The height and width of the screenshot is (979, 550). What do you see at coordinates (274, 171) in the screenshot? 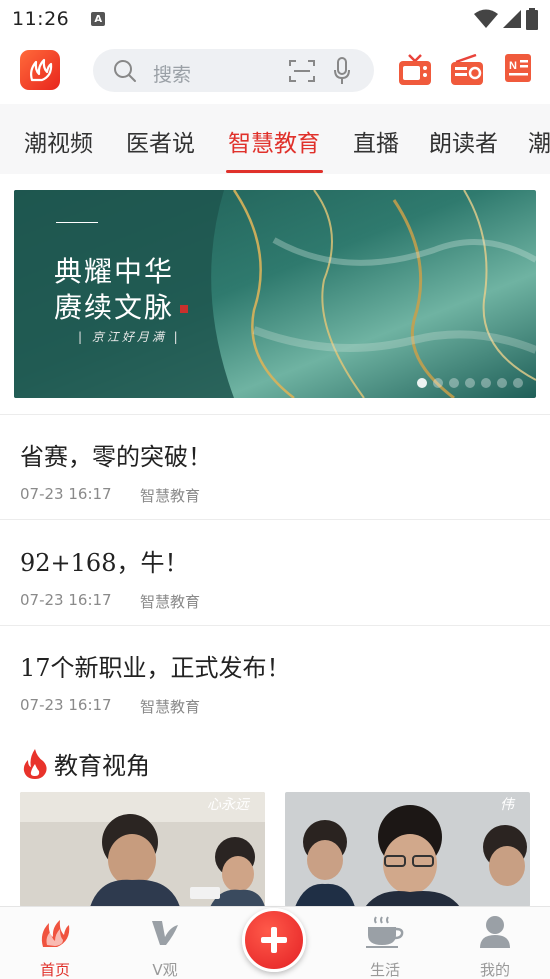
I see `active-tab-indicator` at bounding box center [274, 171].